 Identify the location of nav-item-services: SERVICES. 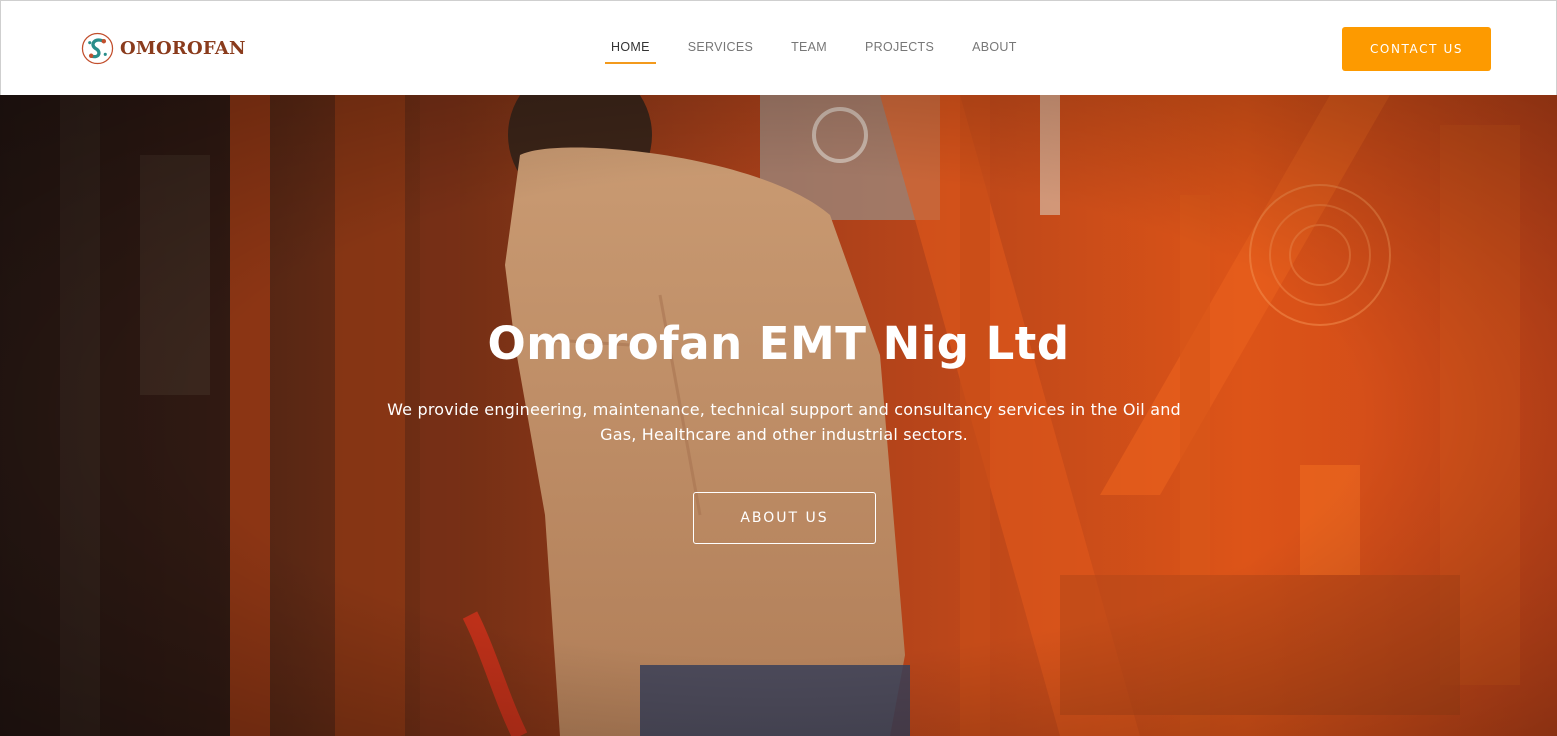
(720, 50).